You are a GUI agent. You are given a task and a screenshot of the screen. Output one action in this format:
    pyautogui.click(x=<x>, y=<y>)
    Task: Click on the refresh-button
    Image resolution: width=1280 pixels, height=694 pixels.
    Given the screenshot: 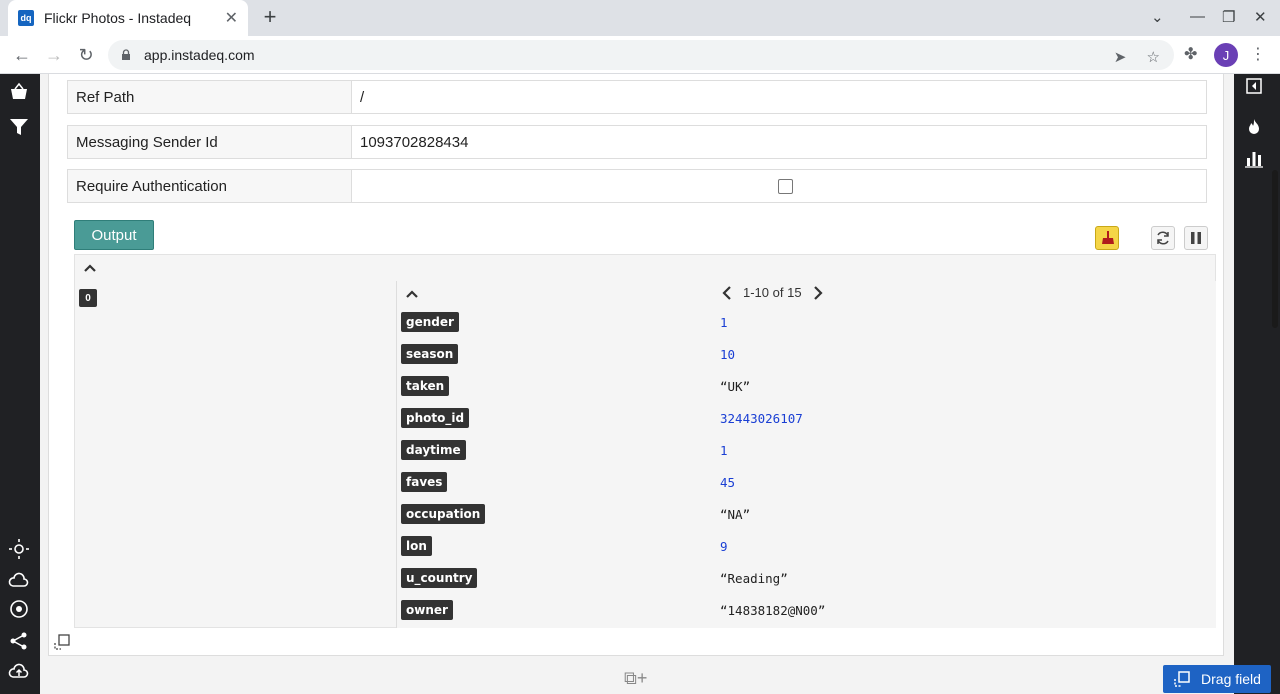 What is the action you would take?
    pyautogui.click(x=1163, y=238)
    